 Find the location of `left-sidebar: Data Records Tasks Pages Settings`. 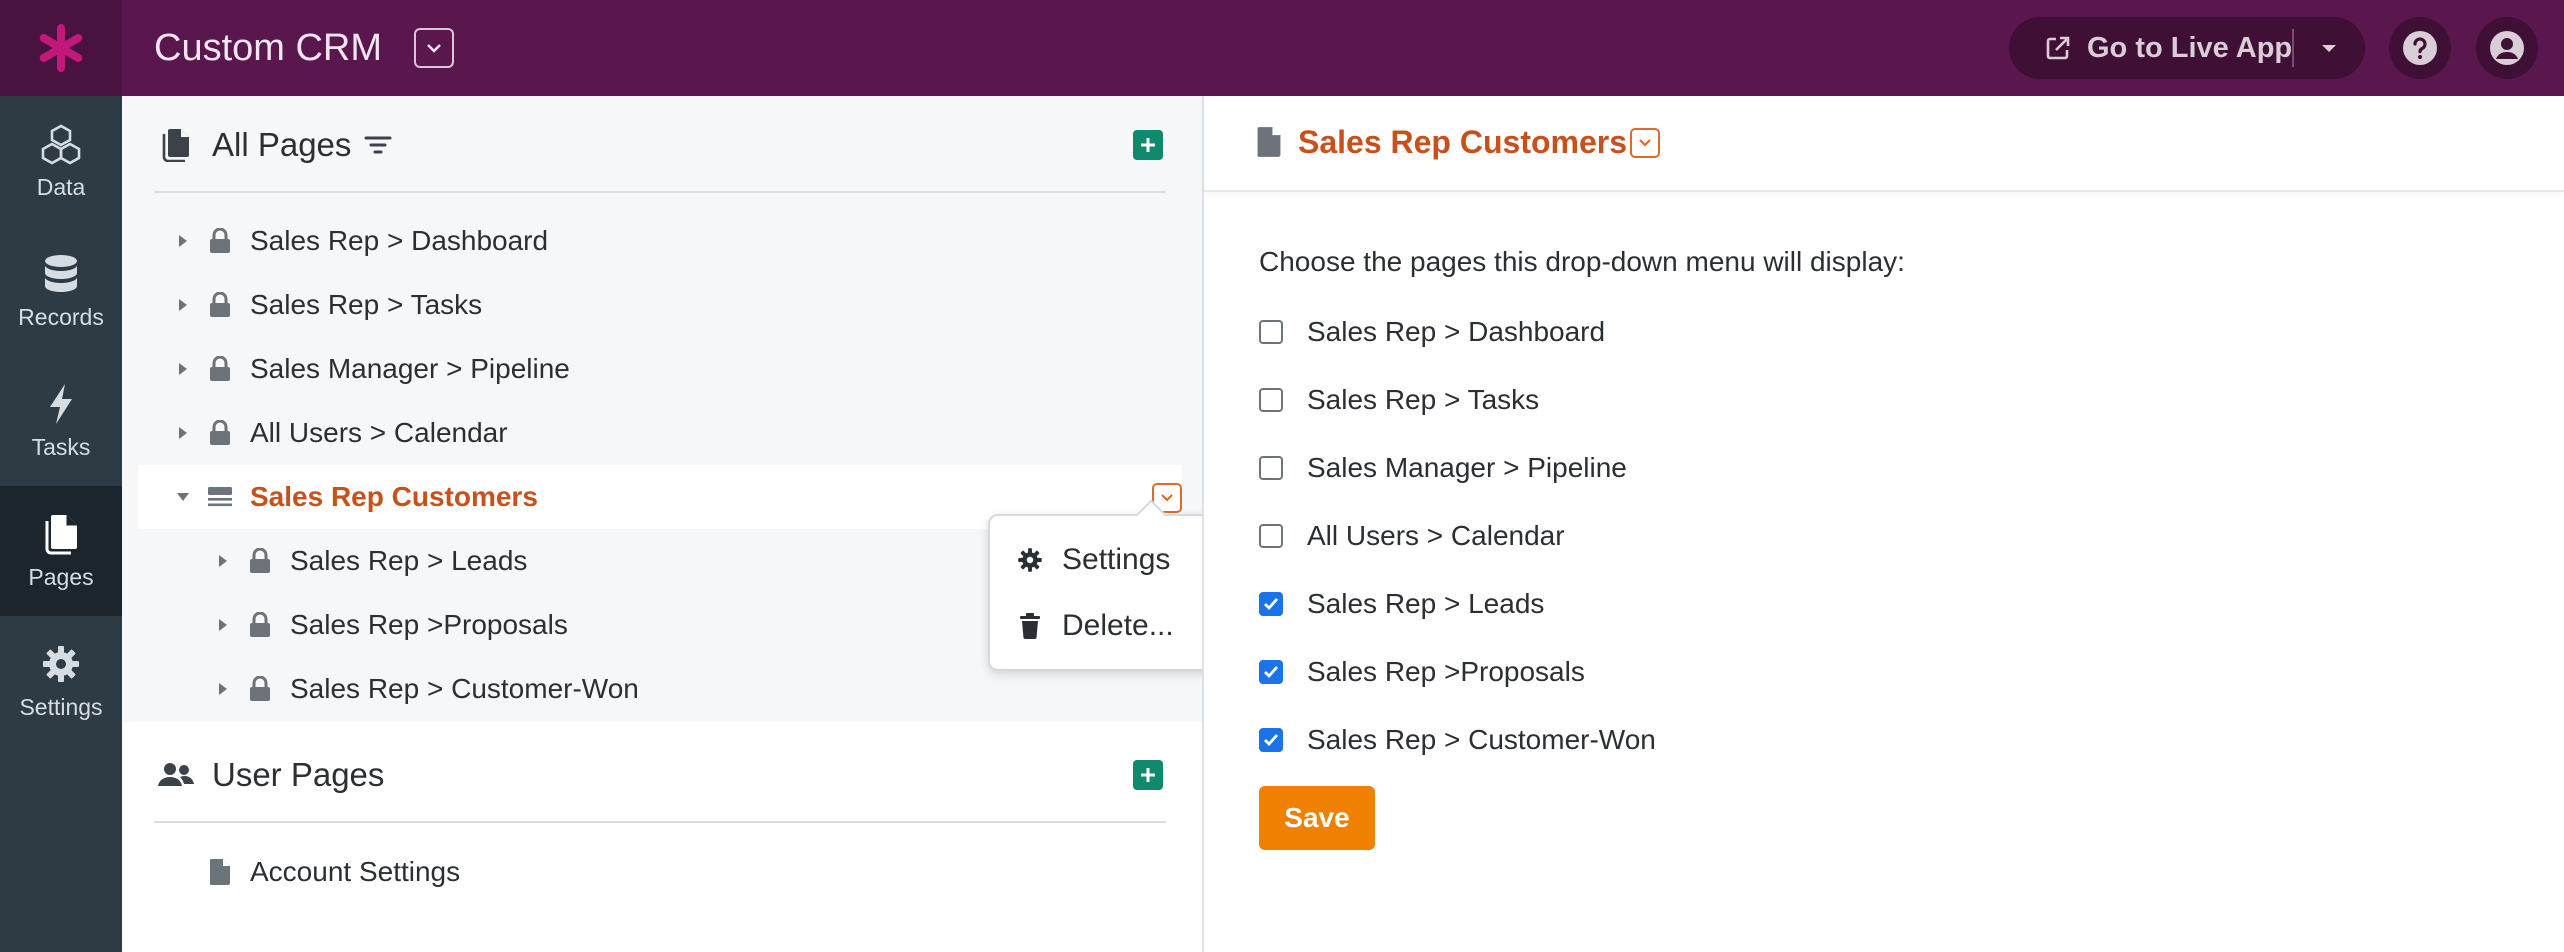

left-sidebar: Data Records Tasks Pages Settings is located at coordinates (61, 524).